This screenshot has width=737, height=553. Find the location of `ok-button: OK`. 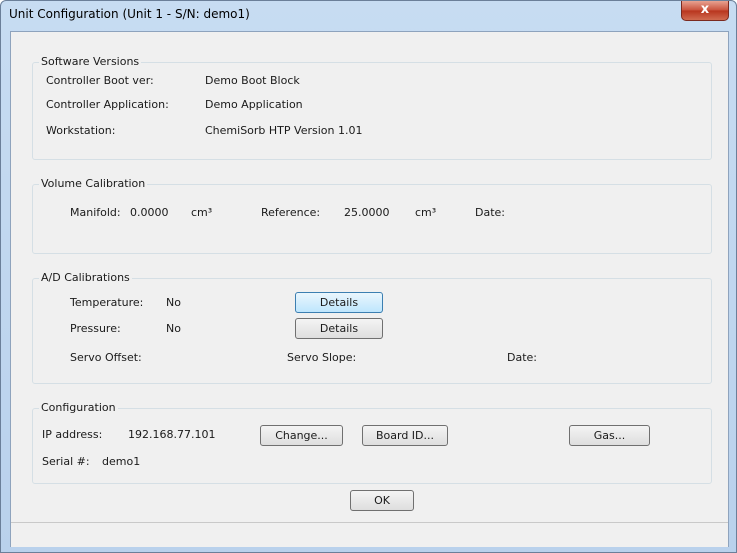

ok-button: OK is located at coordinates (382, 500).